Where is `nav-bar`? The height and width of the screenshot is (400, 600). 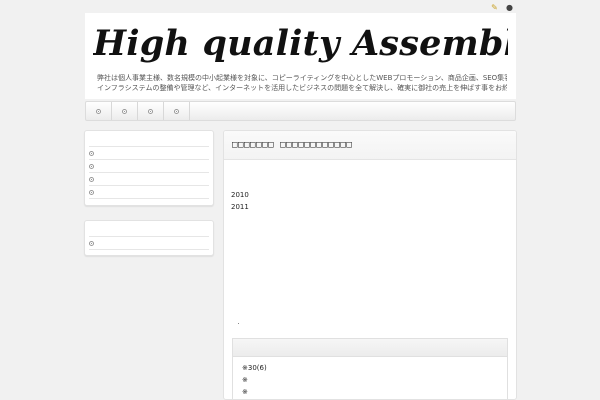
nav-bar is located at coordinates (300, 111).